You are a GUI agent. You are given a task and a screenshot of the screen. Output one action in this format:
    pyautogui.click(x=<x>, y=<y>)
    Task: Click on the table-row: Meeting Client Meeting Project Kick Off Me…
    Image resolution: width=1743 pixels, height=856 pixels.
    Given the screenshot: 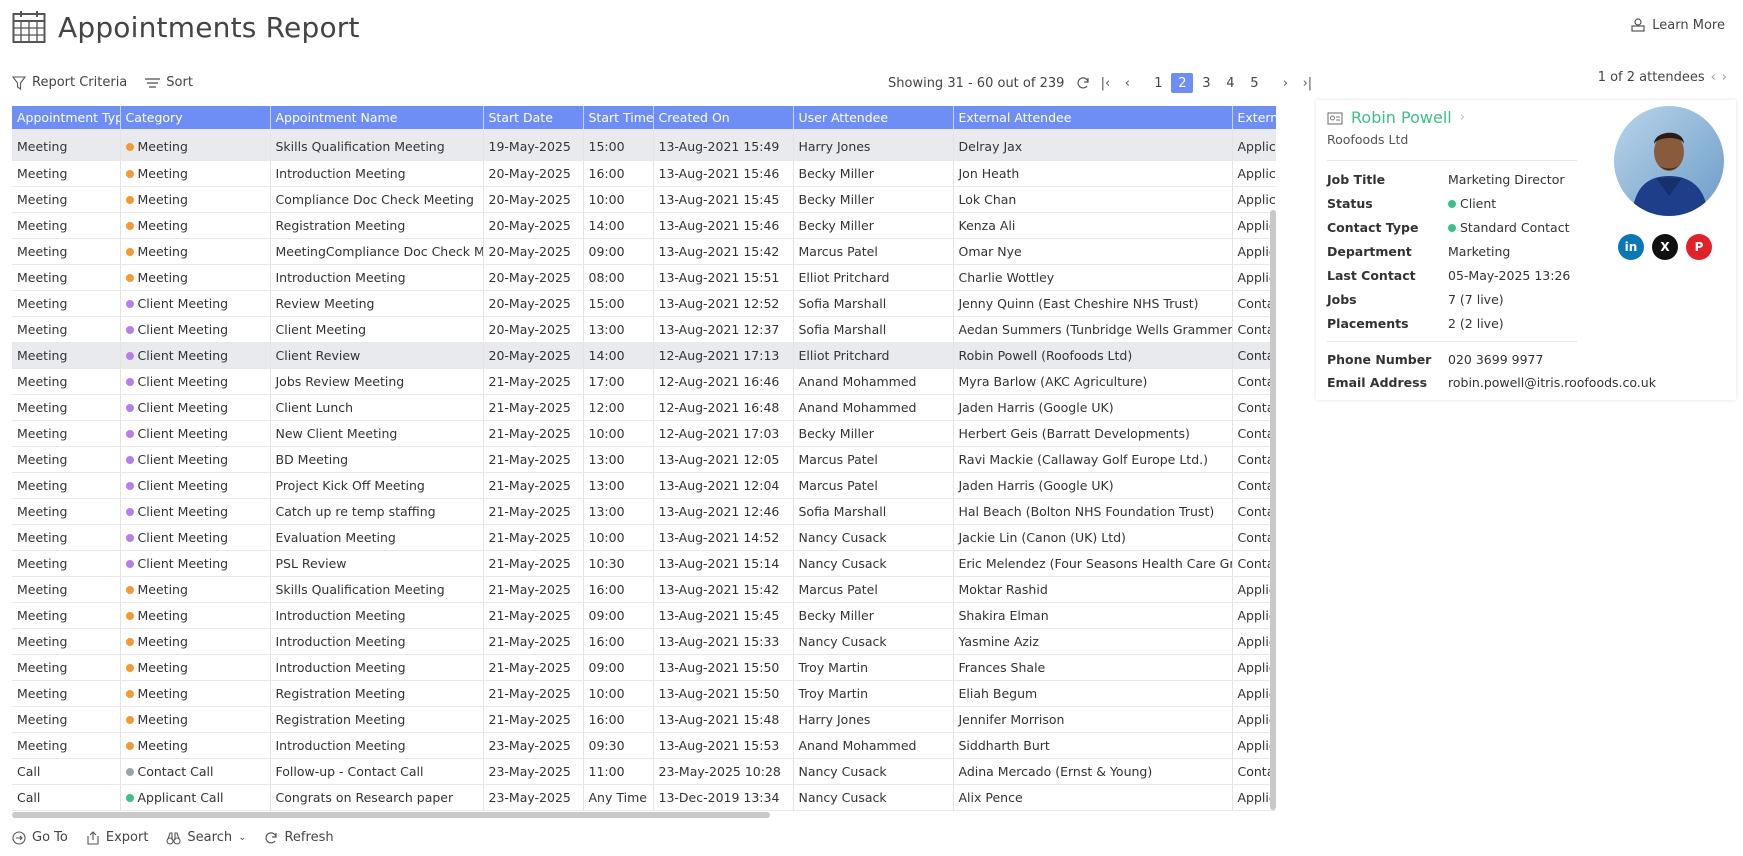 What is the action you would take?
    pyautogui.click(x=644, y=485)
    